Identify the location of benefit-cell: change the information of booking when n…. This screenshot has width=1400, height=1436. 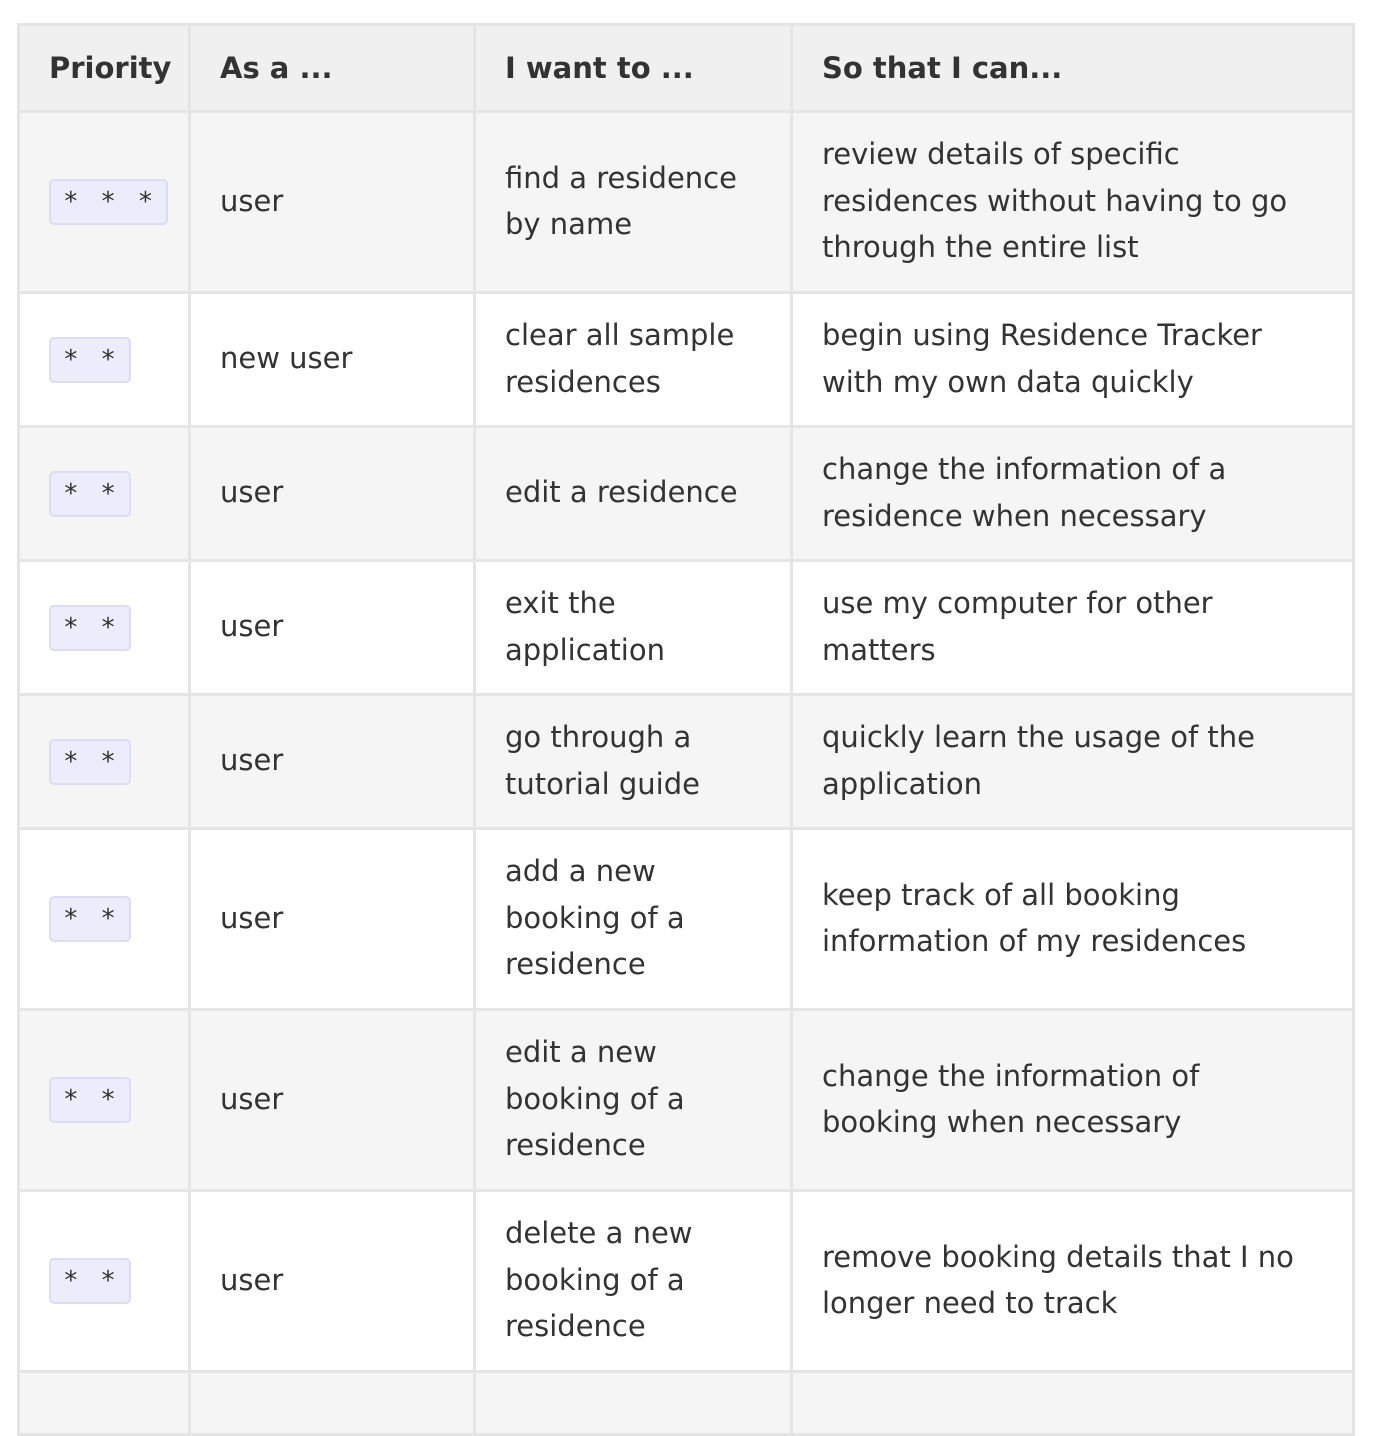
(1072, 1100).